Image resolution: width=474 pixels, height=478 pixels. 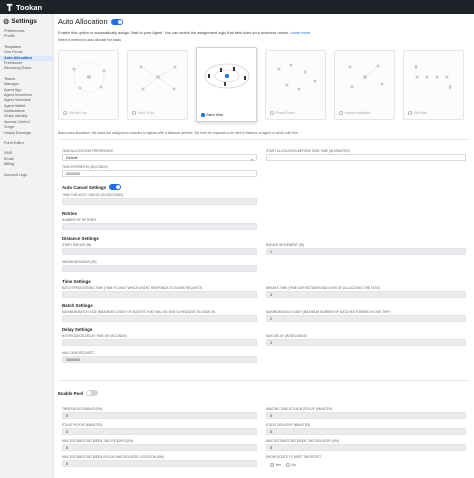 What do you see at coordinates (366, 294) in the screenshot?
I see `breaks-time-input: 3` at bounding box center [366, 294].